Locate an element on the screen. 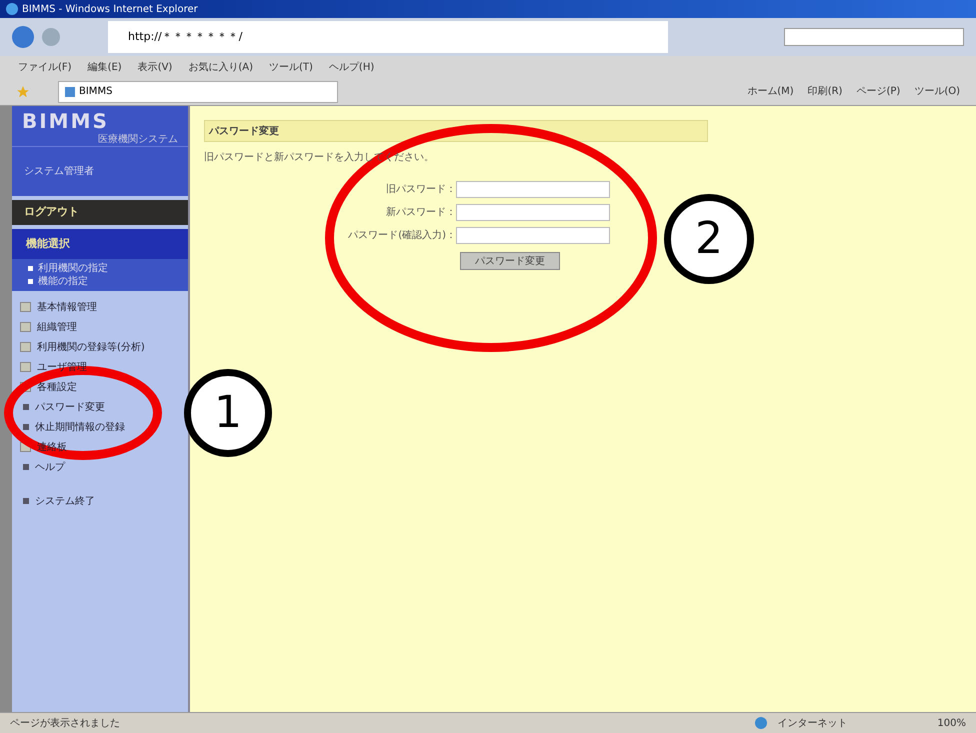  field-label: 新パスワード： is located at coordinates (420, 213).